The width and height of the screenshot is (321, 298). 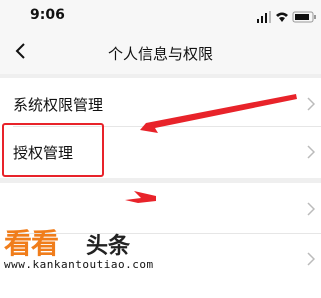 What do you see at coordinates (79, 264) in the screenshot?
I see `watermark-url: www.kankantoutiao.com` at bounding box center [79, 264].